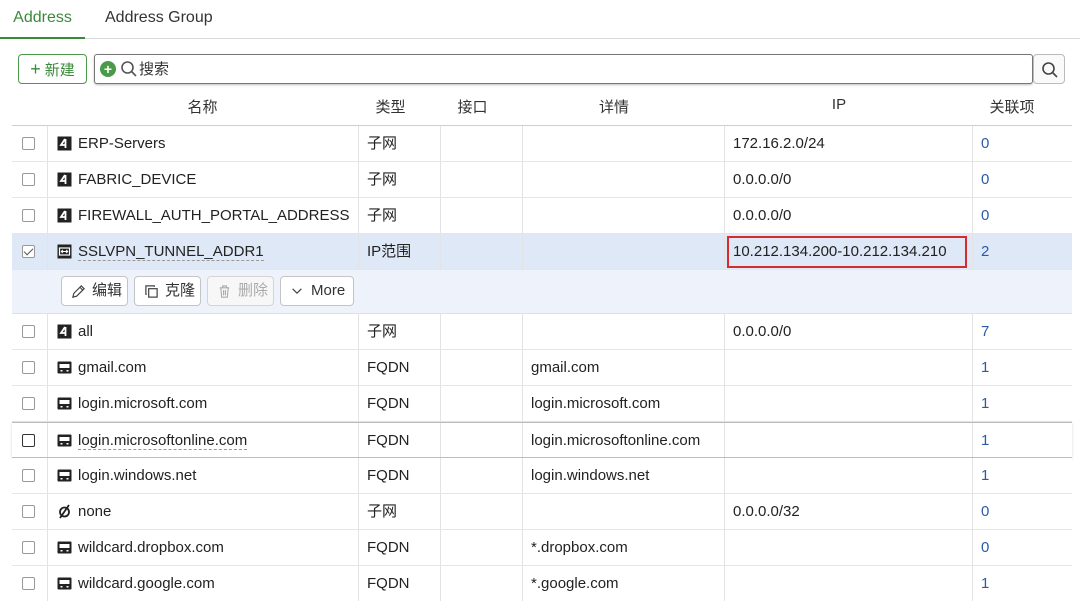 This screenshot has width=1080, height=601. What do you see at coordinates (42, 19) in the screenshot?
I see `tab-address: Address` at bounding box center [42, 19].